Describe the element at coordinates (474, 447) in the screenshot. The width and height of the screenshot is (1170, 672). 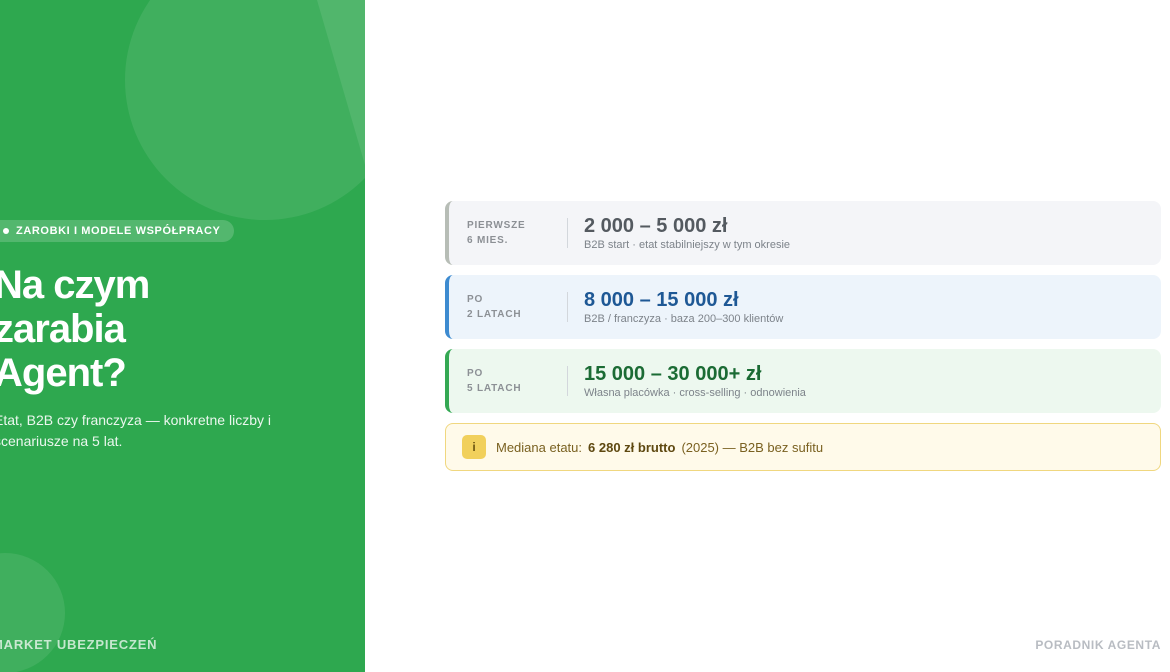
I see `info-icon: i` at that location.